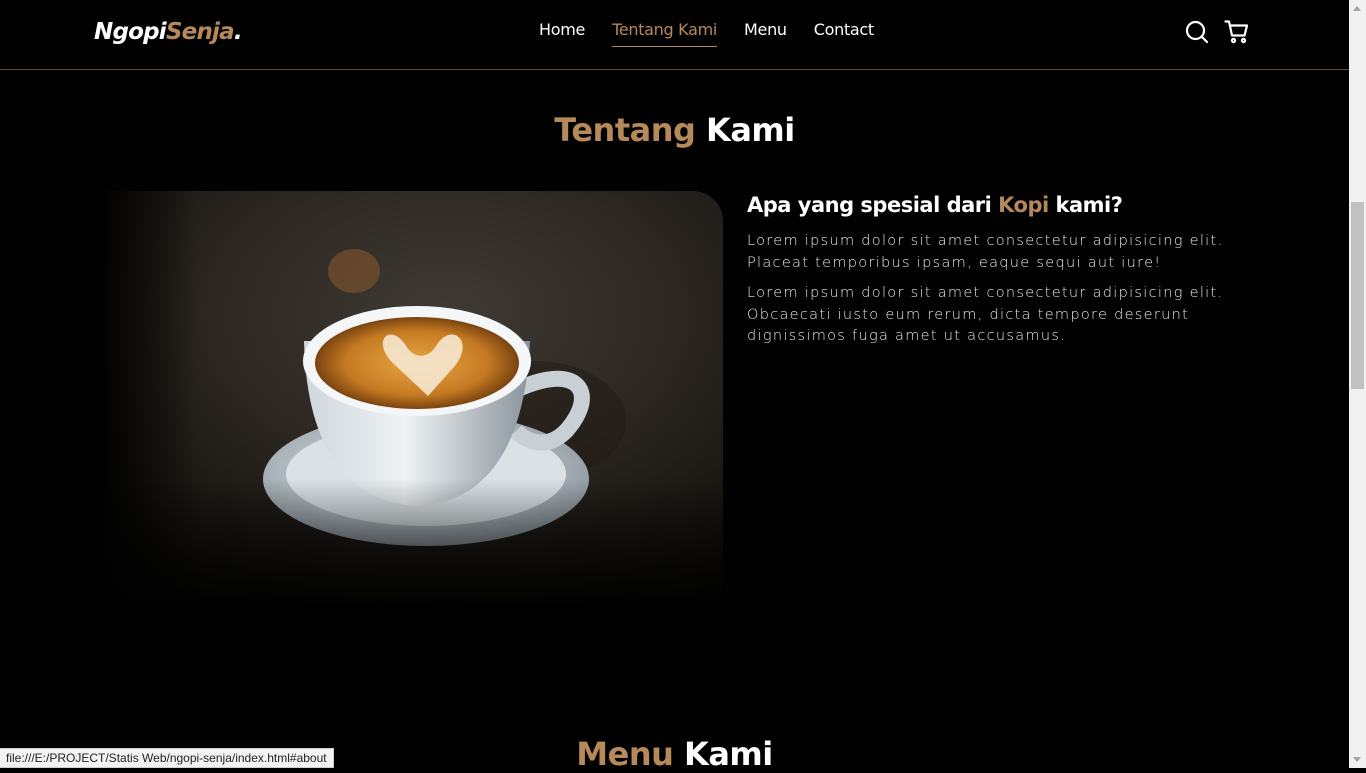 This screenshot has height=773, width=1366. I want to click on search-icon, so click(1197, 32).